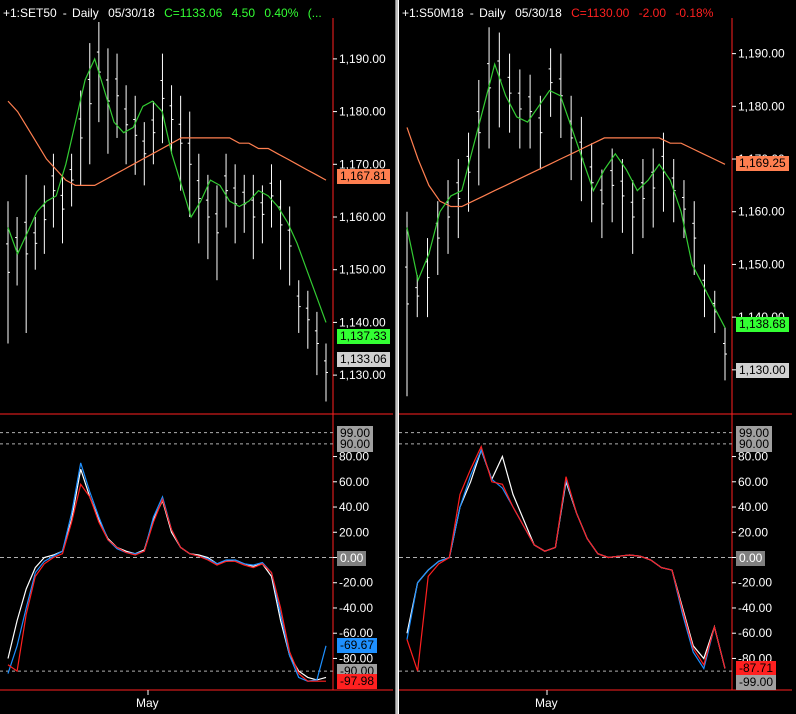 This screenshot has width=796, height=714. What do you see at coordinates (363, 176) in the screenshot?
I see `price-value-tag: 1,167.81` at bounding box center [363, 176].